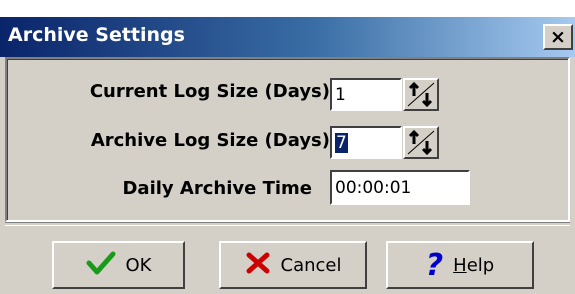  I want to click on cancel-button-label: Cancel, so click(311, 265).